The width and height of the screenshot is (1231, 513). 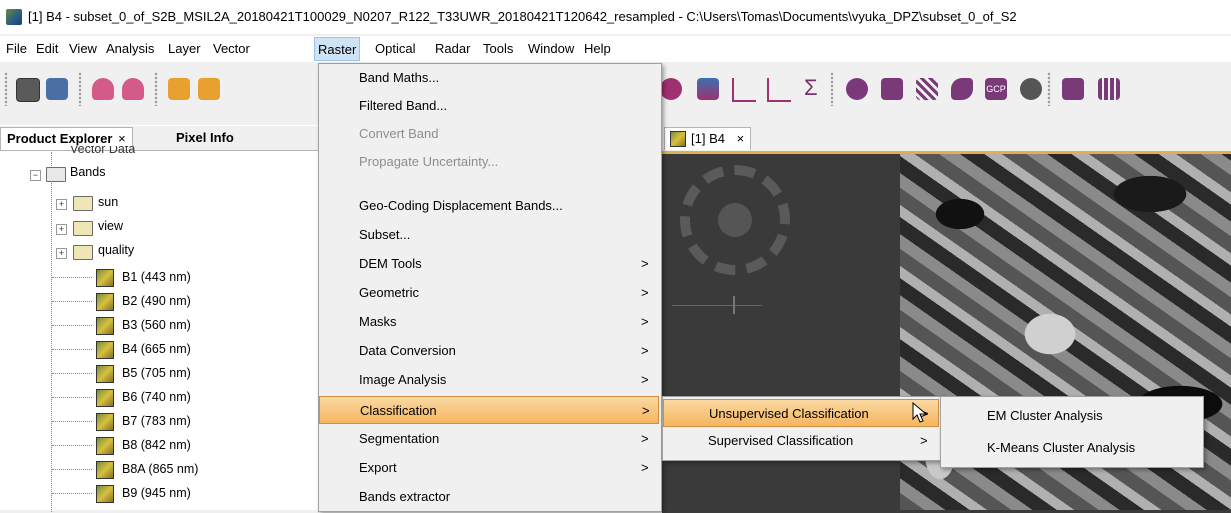 What do you see at coordinates (811, 88) in the screenshot?
I see `sigma-icon: Σ` at bounding box center [811, 88].